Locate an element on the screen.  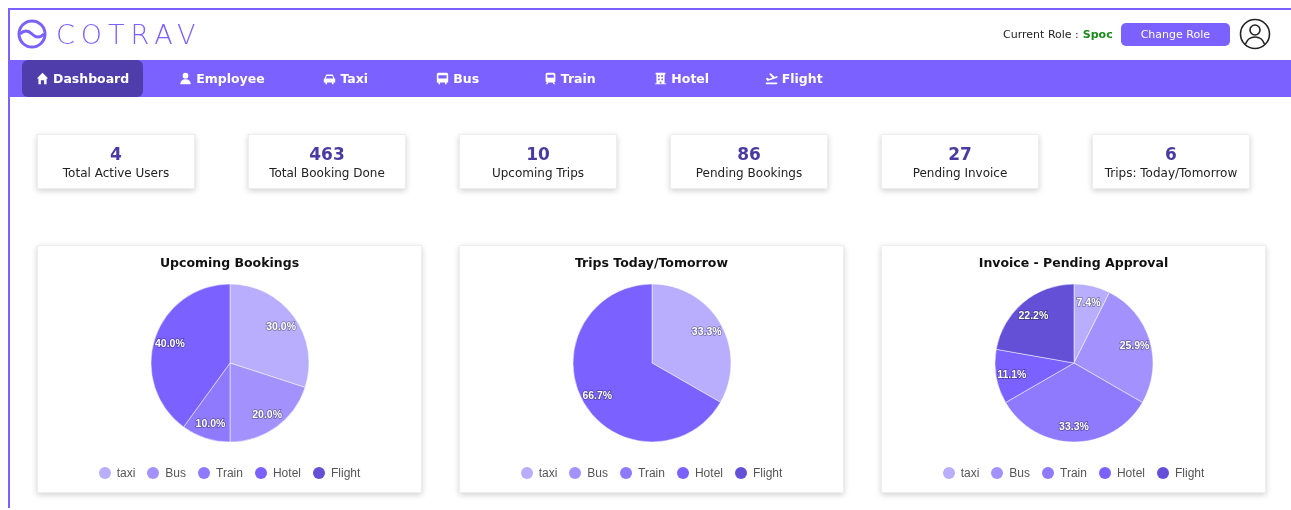
train-icon is located at coordinates (550, 78).